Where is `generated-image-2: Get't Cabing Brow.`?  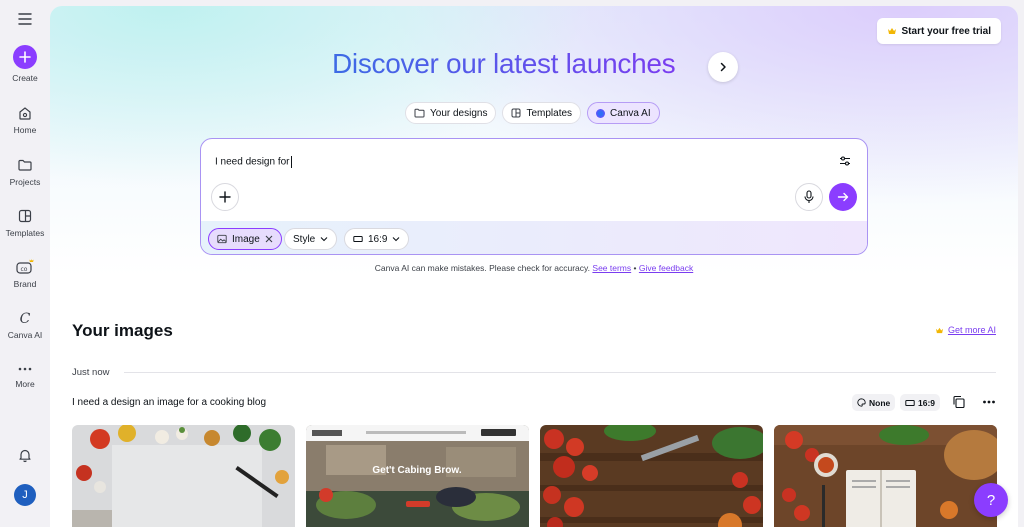
generated-image-2: Get't Cabing Brow. is located at coordinates (417, 476).